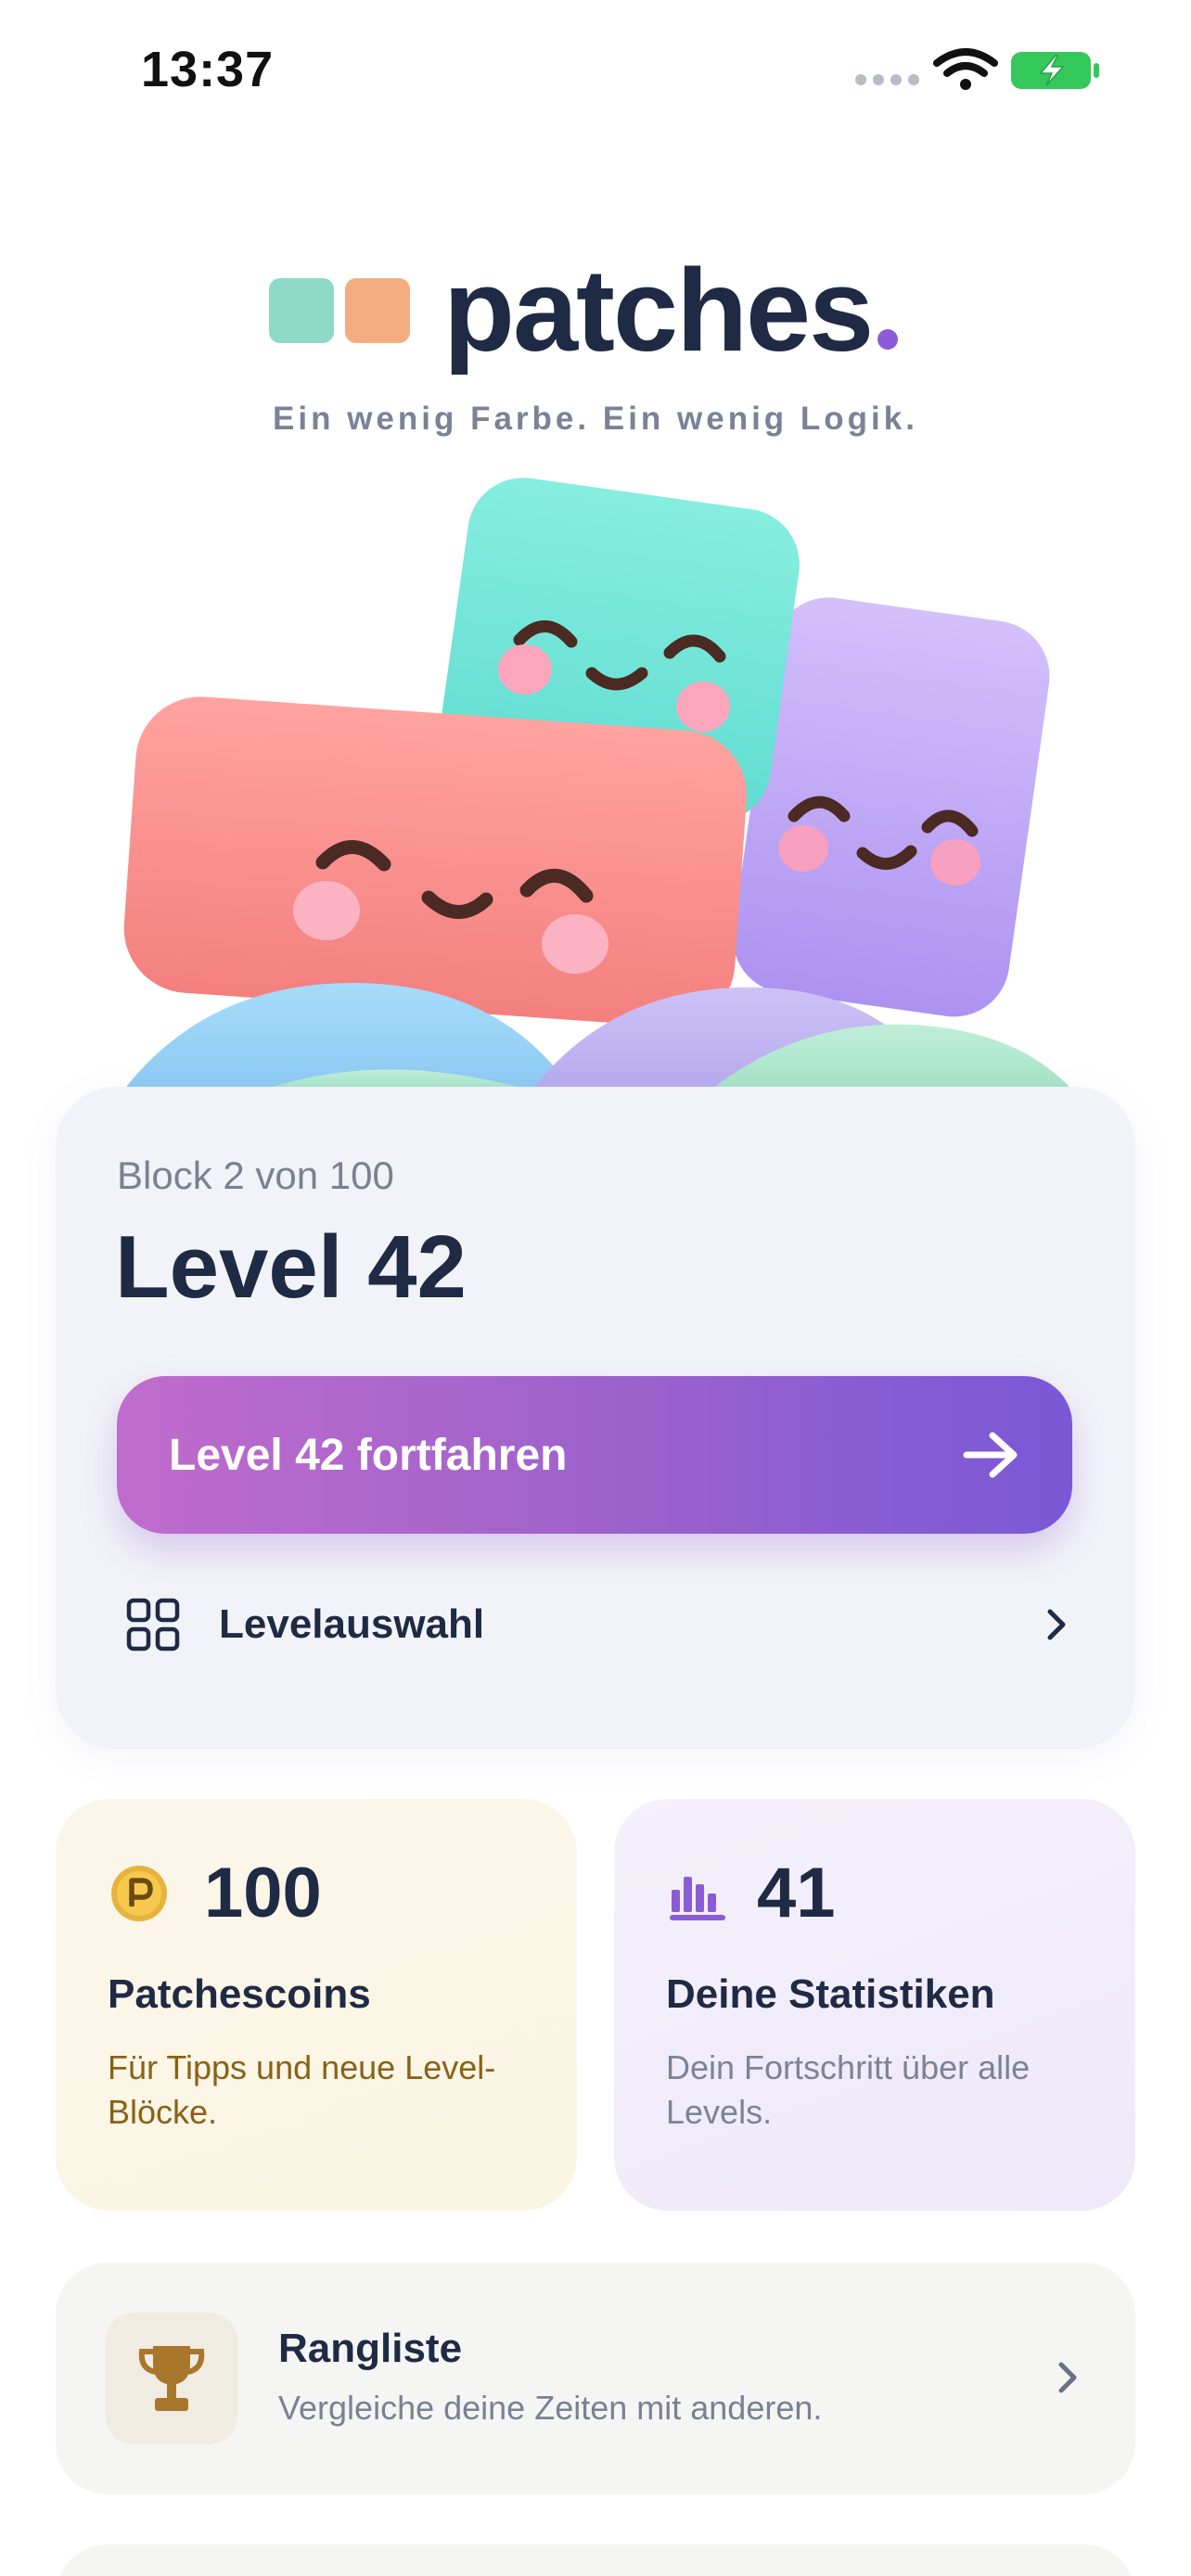 This screenshot has width=1191, height=2576. What do you see at coordinates (658, 311) in the screenshot?
I see `logo-wordmark: patches` at bounding box center [658, 311].